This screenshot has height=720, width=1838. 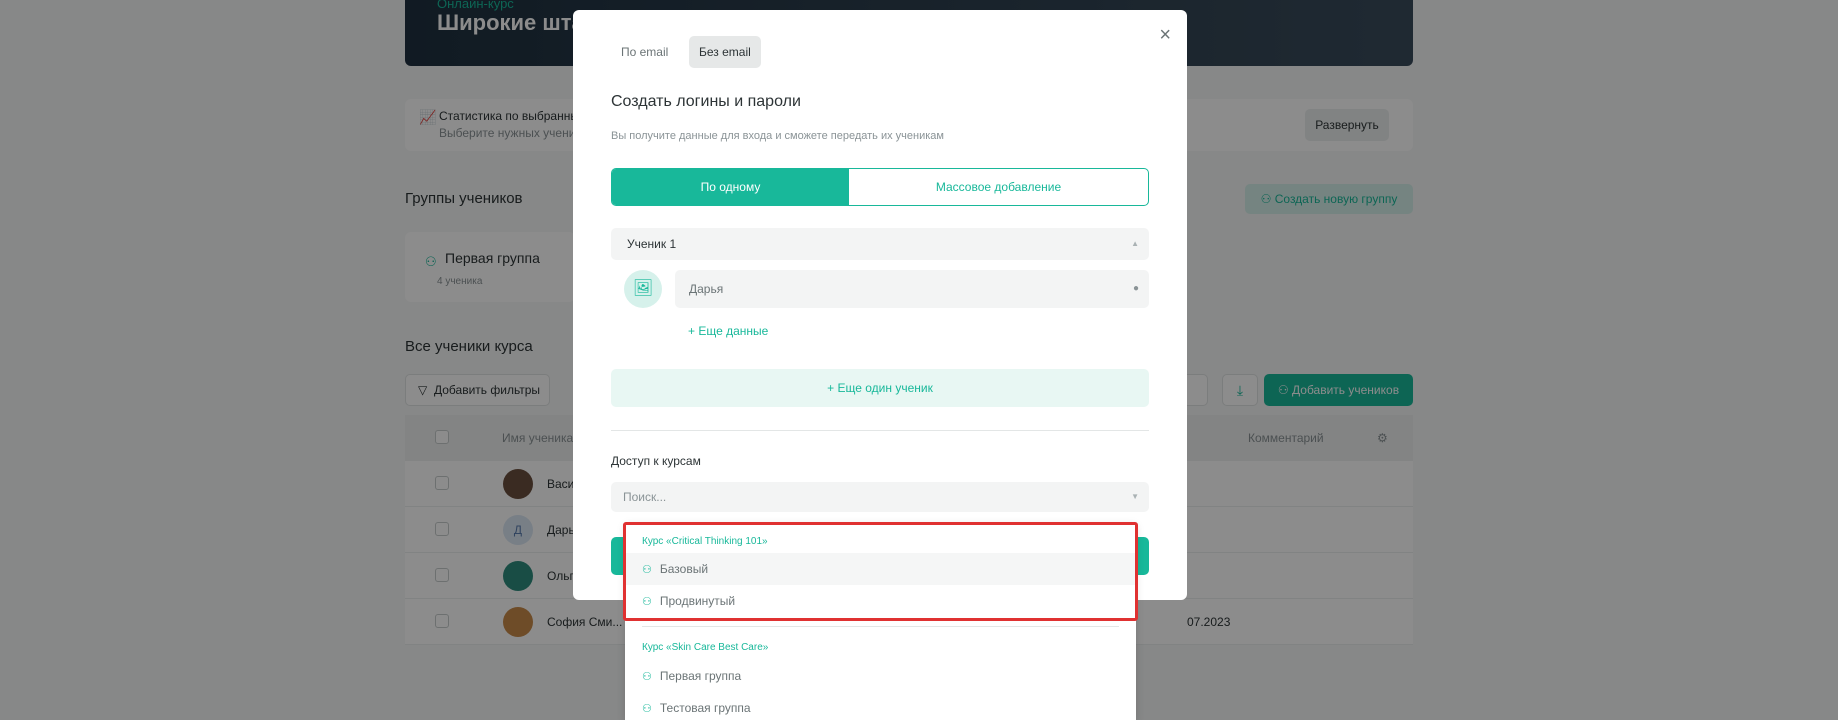 I want to click on dropdown-option: ⚇ Первая группа, so click(x=880, y=676).